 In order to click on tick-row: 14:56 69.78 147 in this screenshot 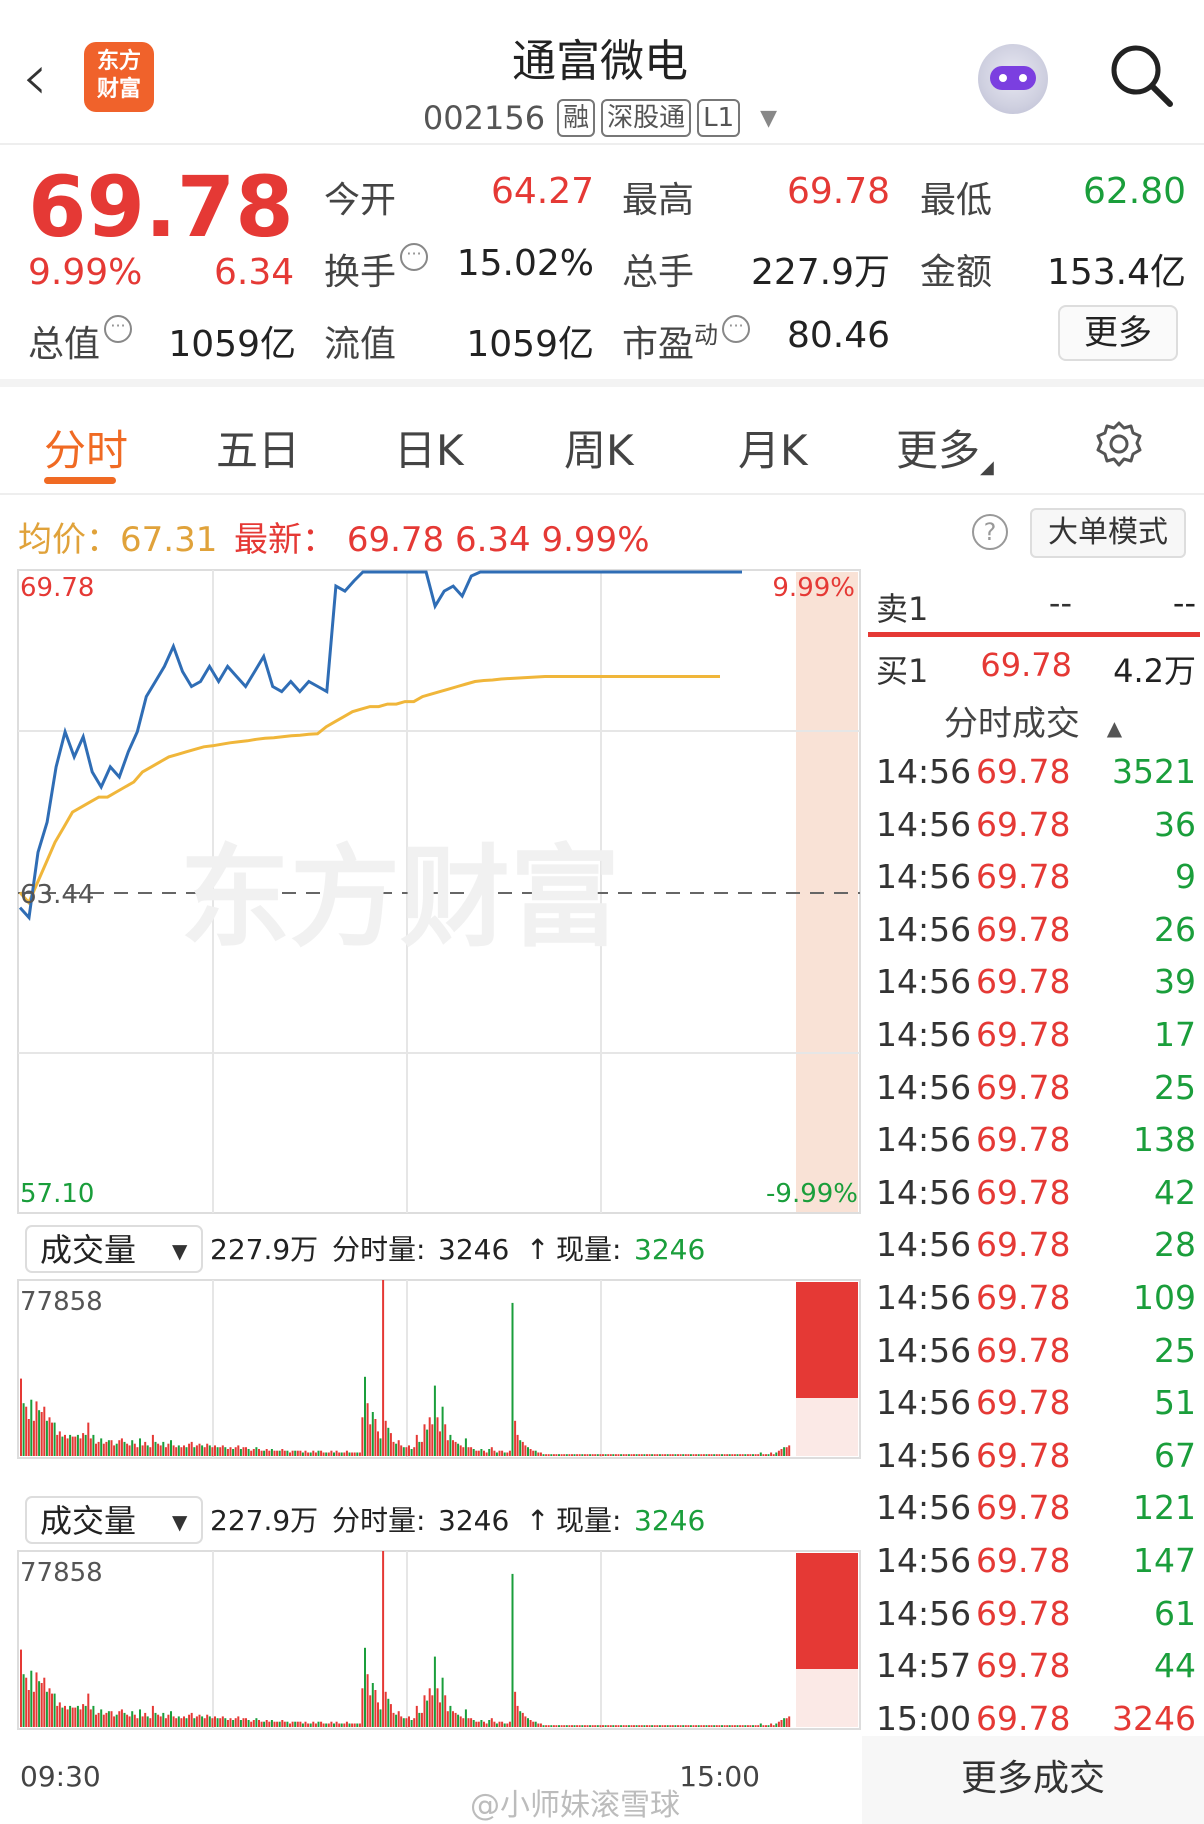, I will do `click(1036, 1561)`.